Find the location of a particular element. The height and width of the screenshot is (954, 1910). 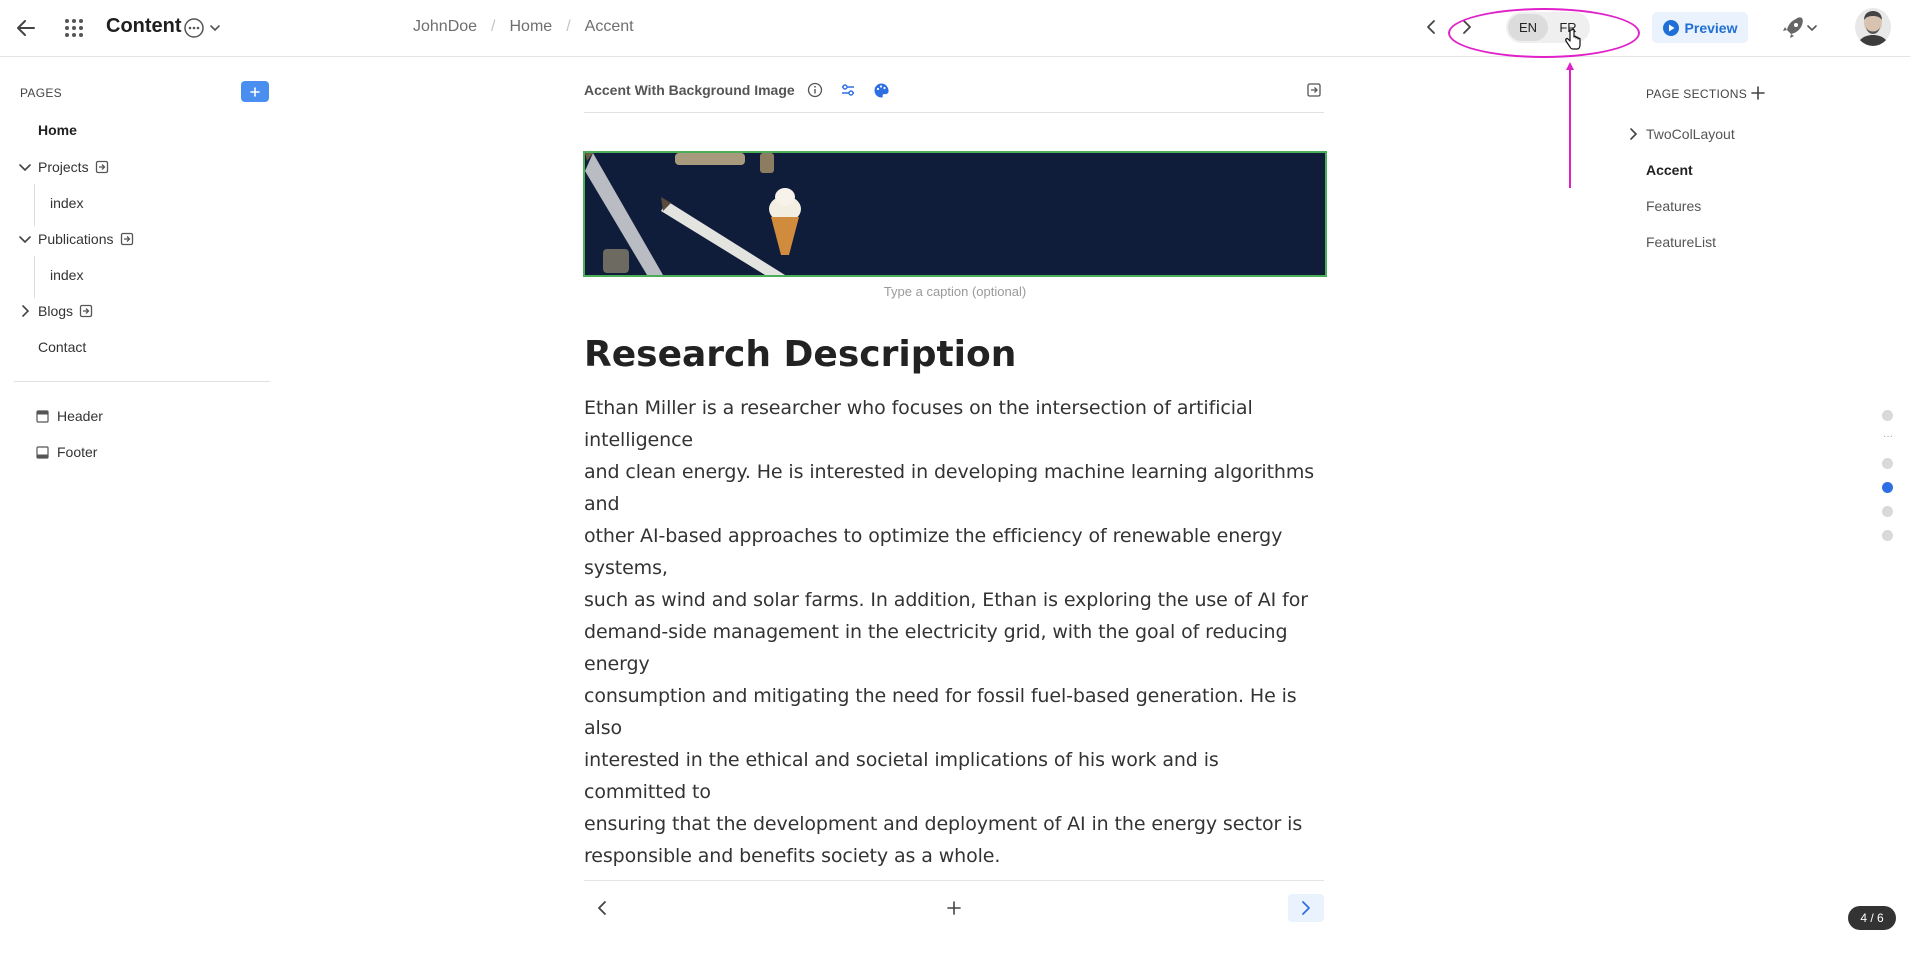

sidebar-divider is located at coordinates (142, 381).